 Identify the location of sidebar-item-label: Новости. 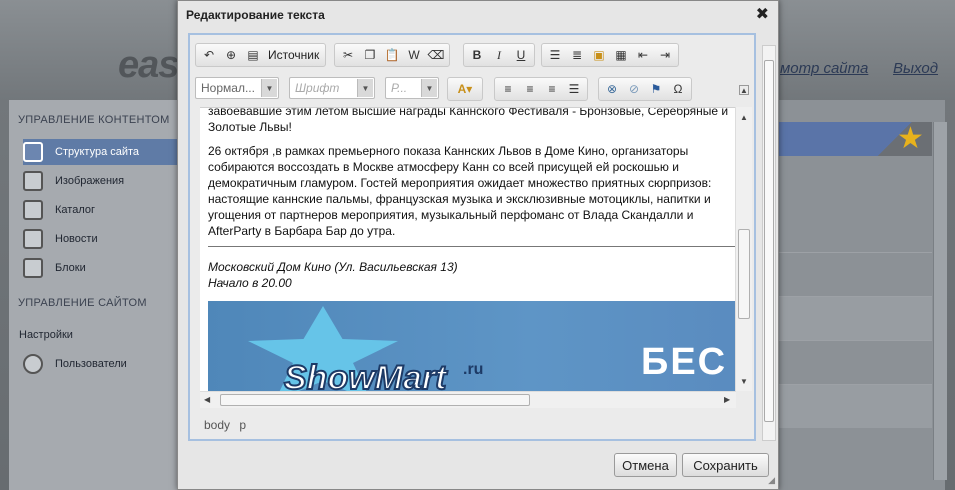
(76, 239).